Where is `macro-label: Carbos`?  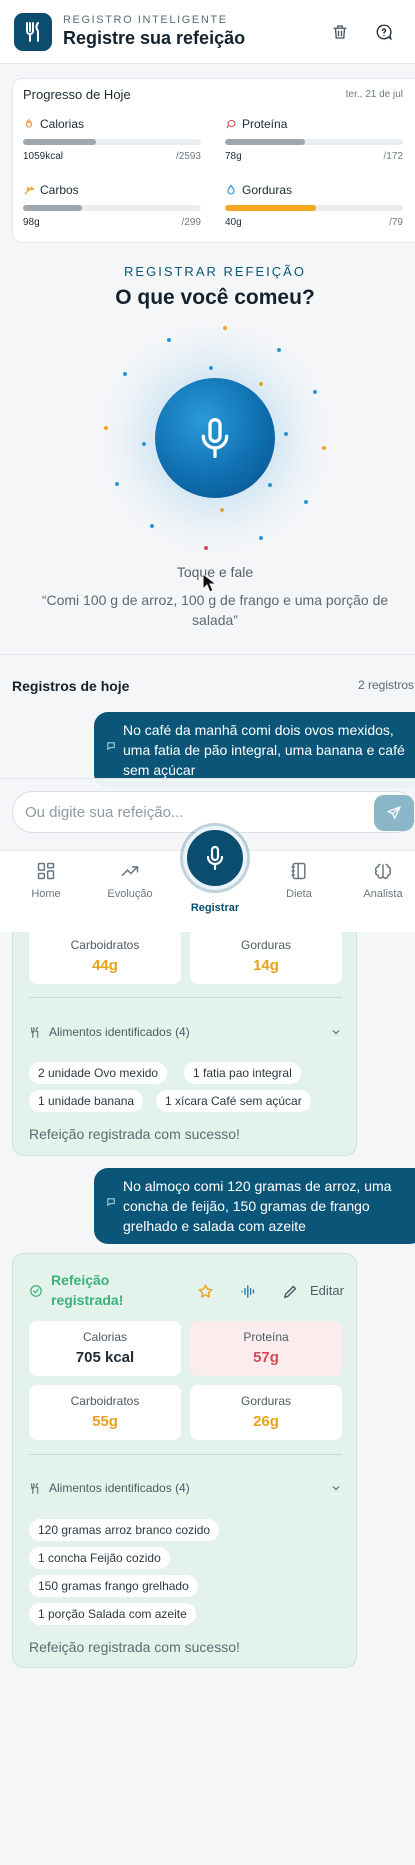 macro-label: Carbos is located at coordinates (59, 190).